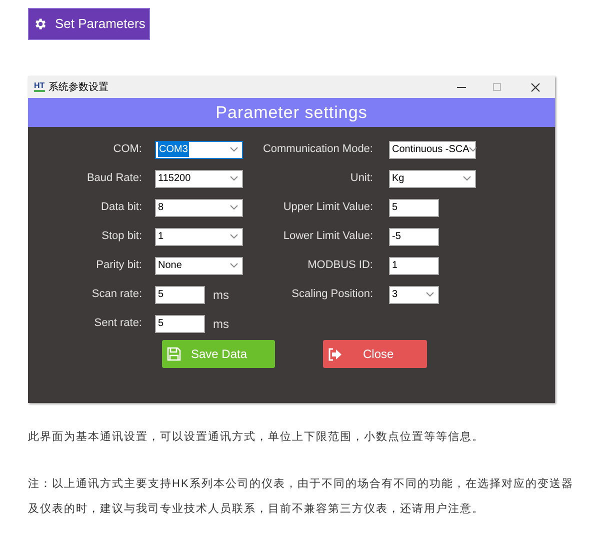  I want to click on dropdown: None, so click(199, 265).